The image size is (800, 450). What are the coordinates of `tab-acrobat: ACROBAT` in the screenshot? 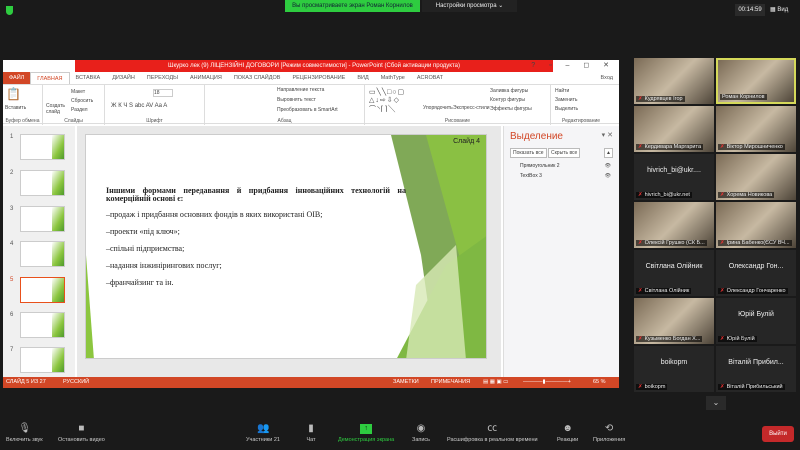 It's located at (430, 78).